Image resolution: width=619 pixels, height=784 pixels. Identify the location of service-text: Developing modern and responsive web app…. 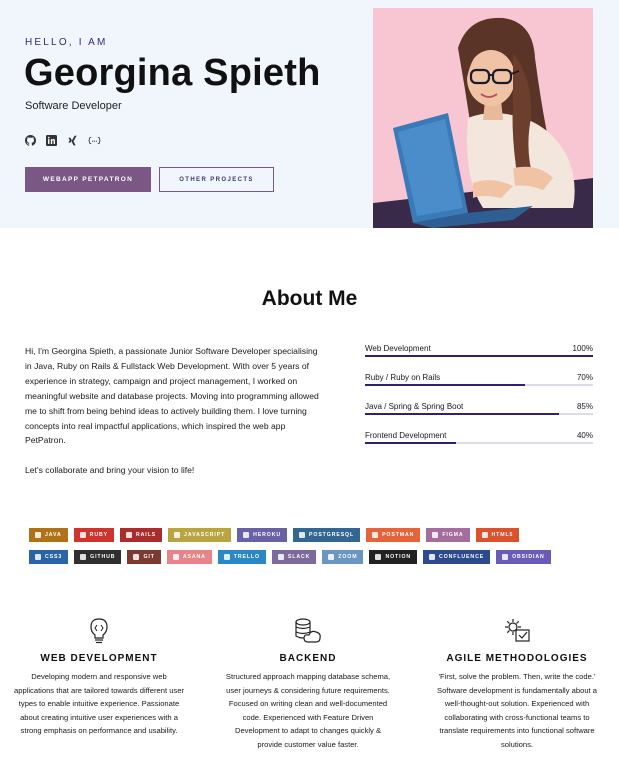
(99, 704).